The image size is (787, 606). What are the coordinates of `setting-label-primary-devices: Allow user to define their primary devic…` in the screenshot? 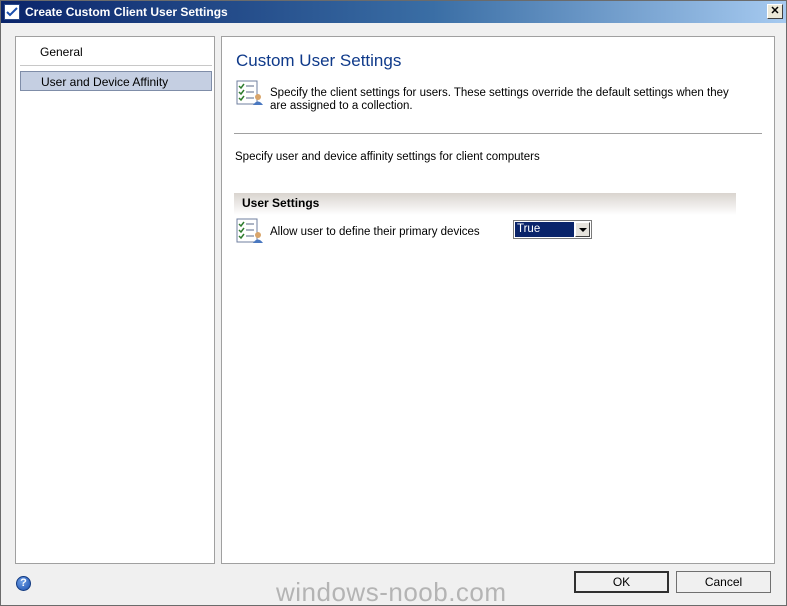 It's located at (375, 232).